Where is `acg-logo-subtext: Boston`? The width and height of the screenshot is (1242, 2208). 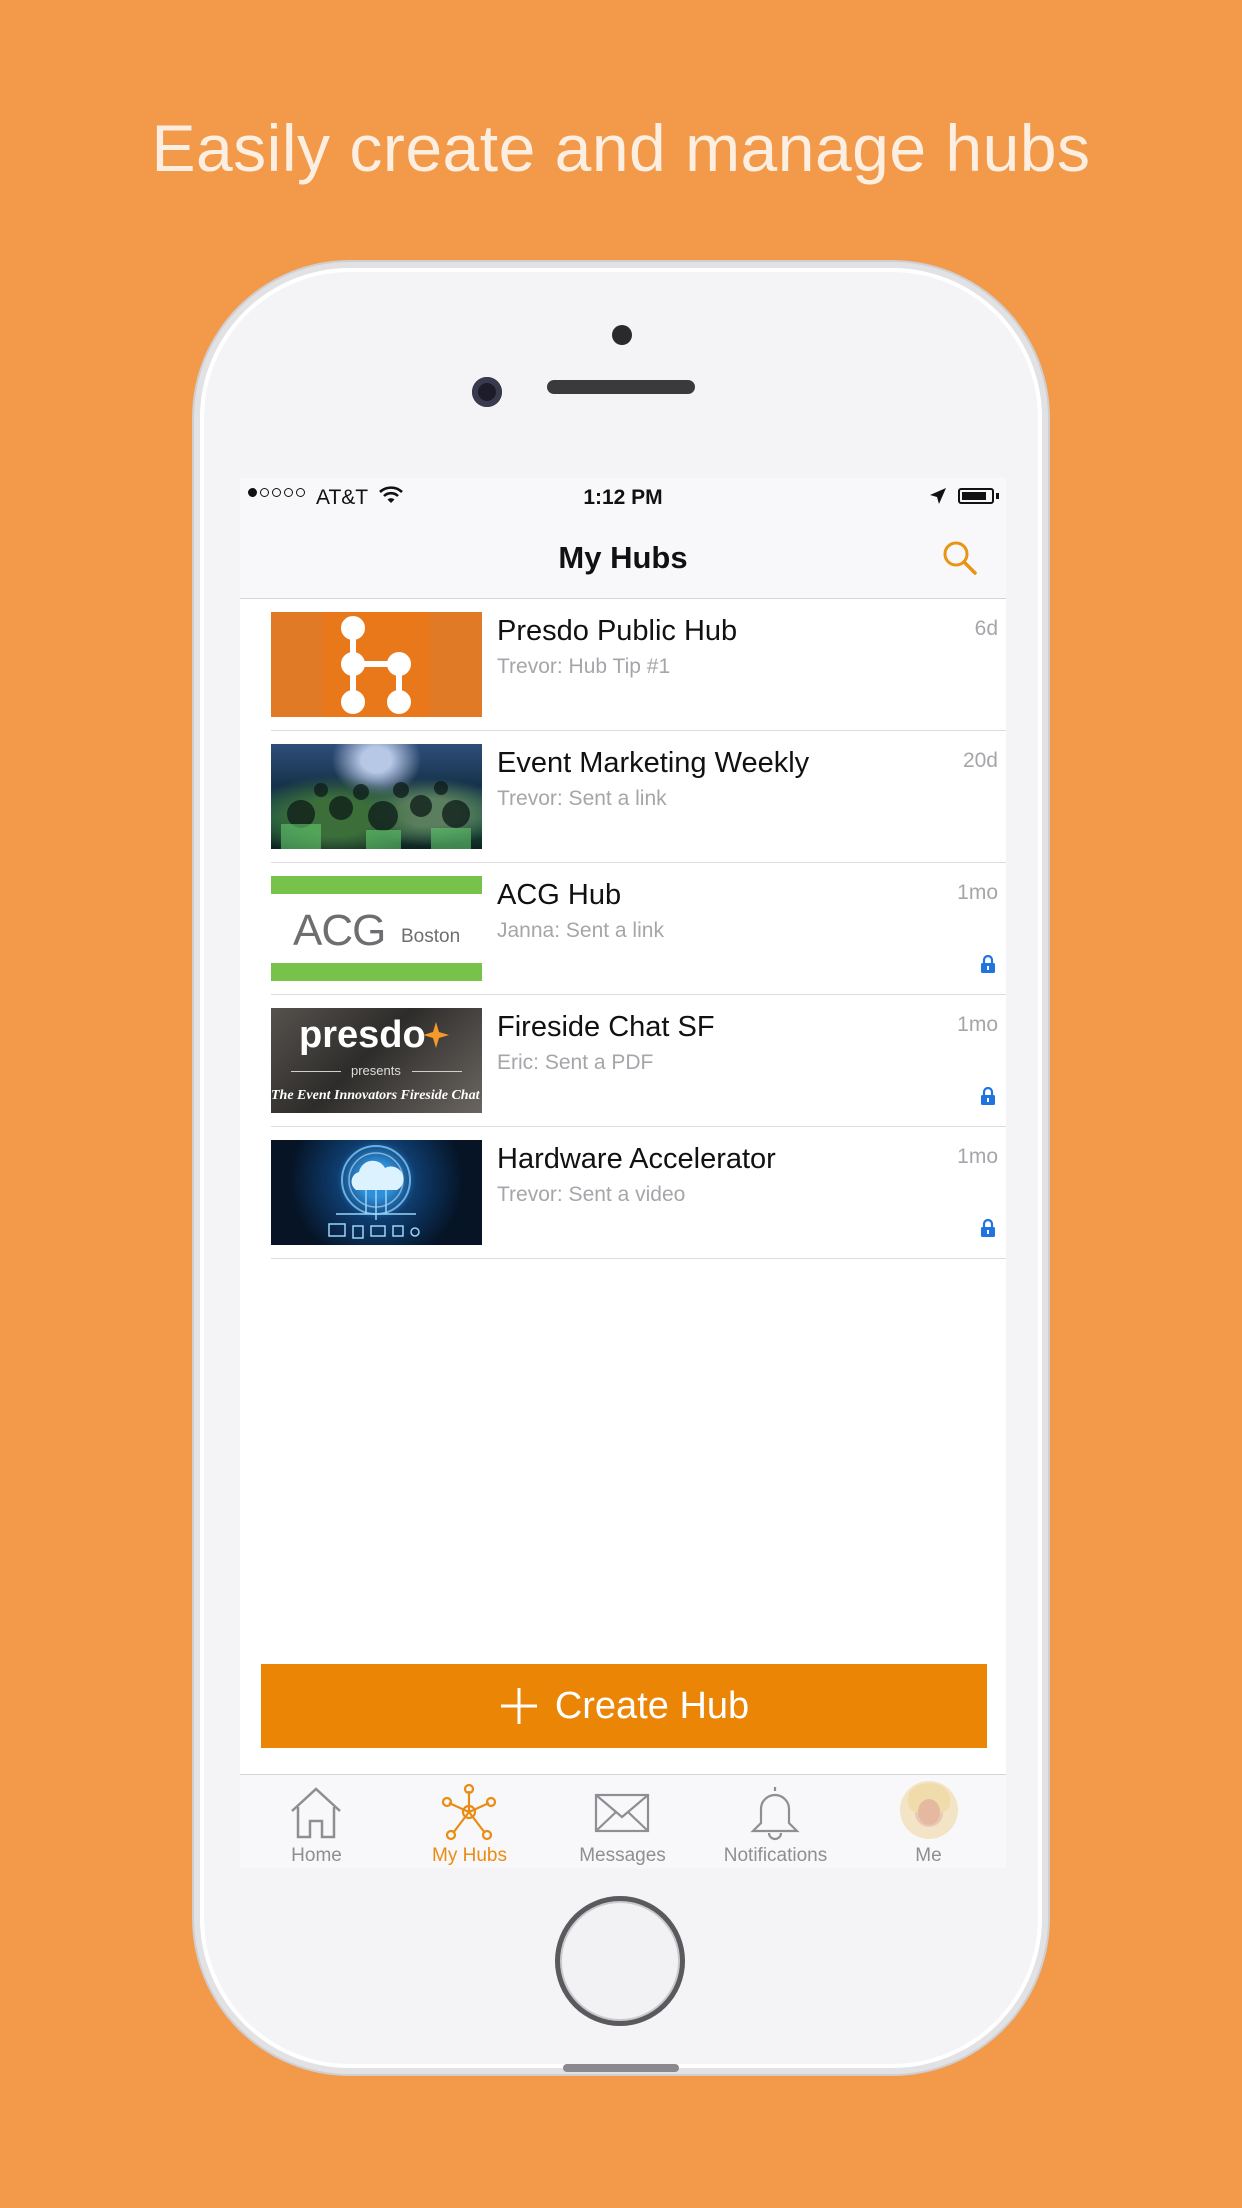 acg-logo-subtext: Boston is located at coordinates (431, 936).